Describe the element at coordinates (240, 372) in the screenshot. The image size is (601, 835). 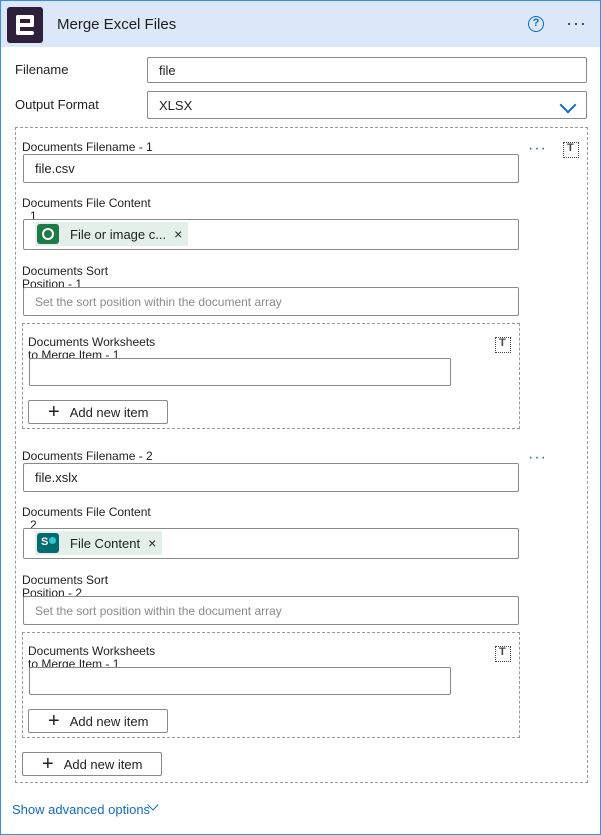
I see `documents-worksheets-1-input` at that location.